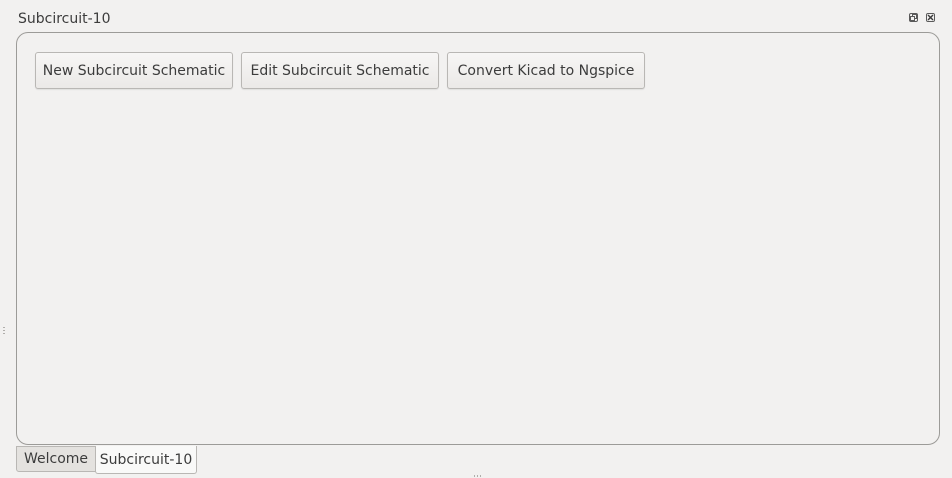 Image resolution: width=952 pixels, height=478 pixels. I want to click on restore-icon, so click(913, 17).